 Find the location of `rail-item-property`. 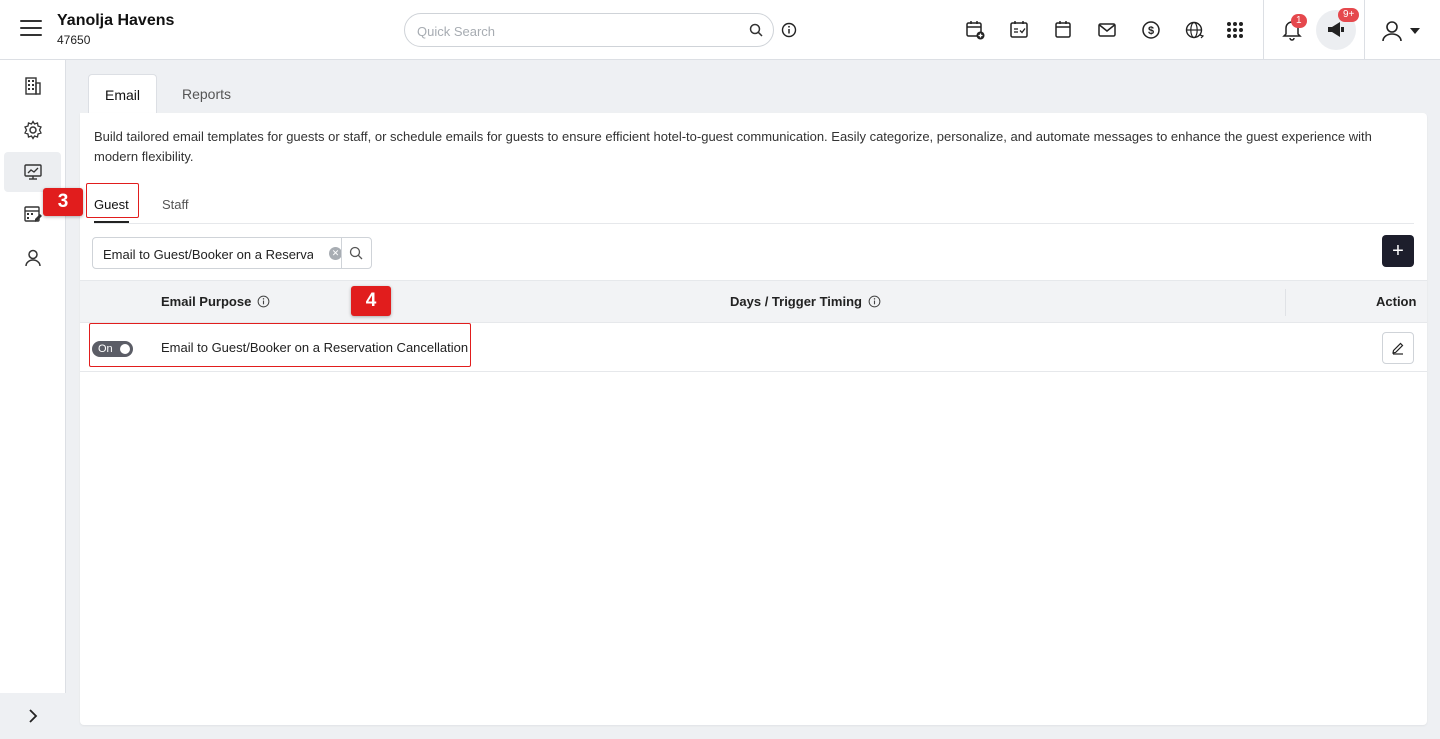

rail-item-property is located at coordinates (32, 86).